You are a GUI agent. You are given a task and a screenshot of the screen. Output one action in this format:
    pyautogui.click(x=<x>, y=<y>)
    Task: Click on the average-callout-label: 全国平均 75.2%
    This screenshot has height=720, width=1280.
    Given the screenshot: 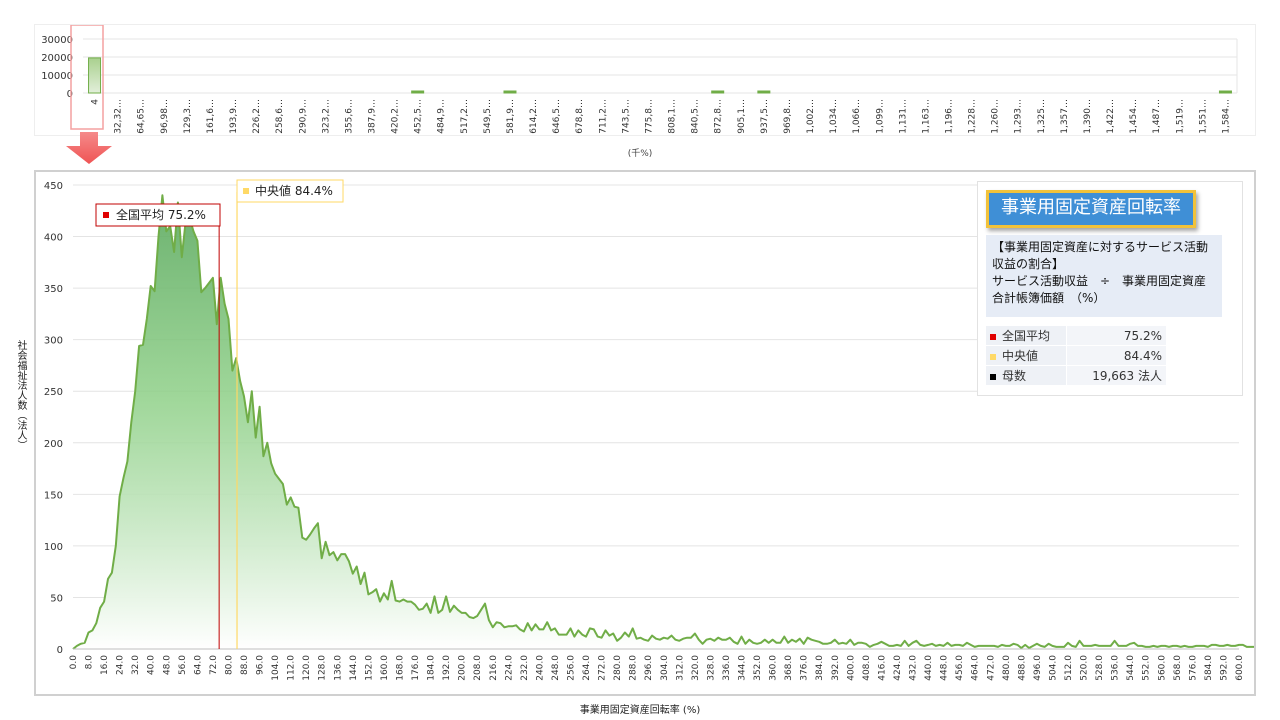 What is the action you would take?
    pyautogui.click(x=161, y=214)
    